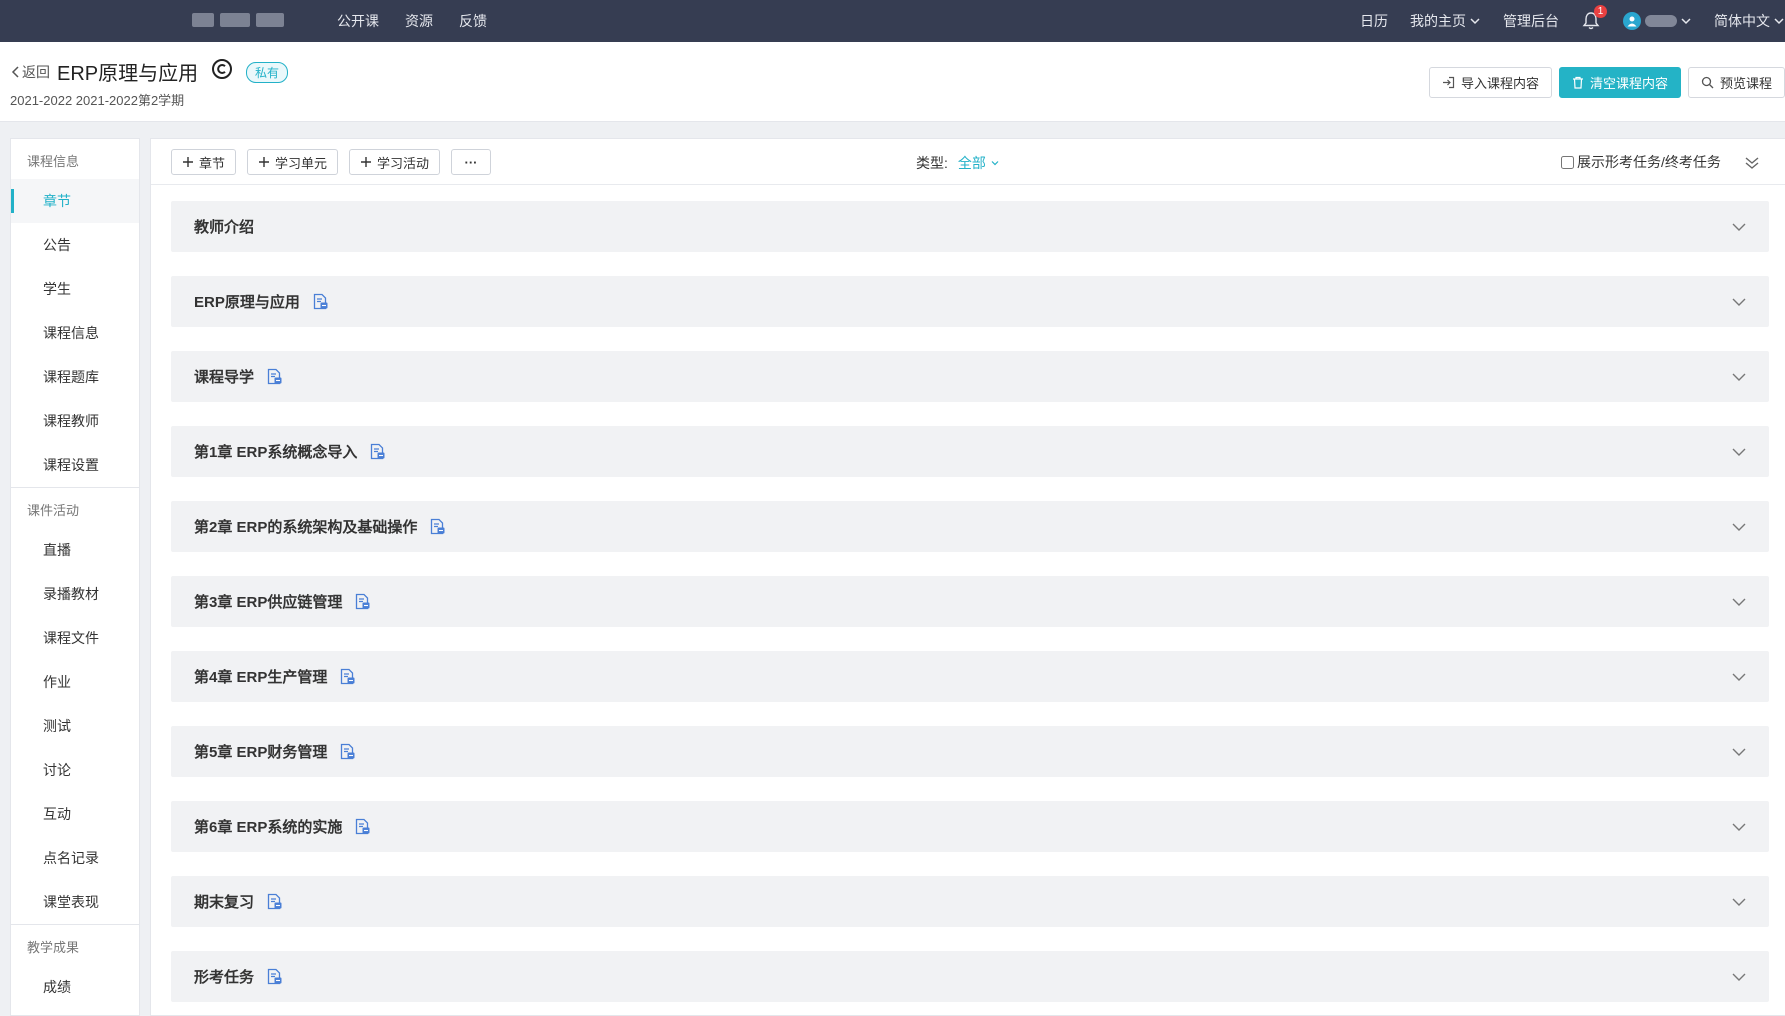  Describe the element at coordinates (75, 987) in the screenshot. I see `sidebar-item-grades: 成绩` at that location.